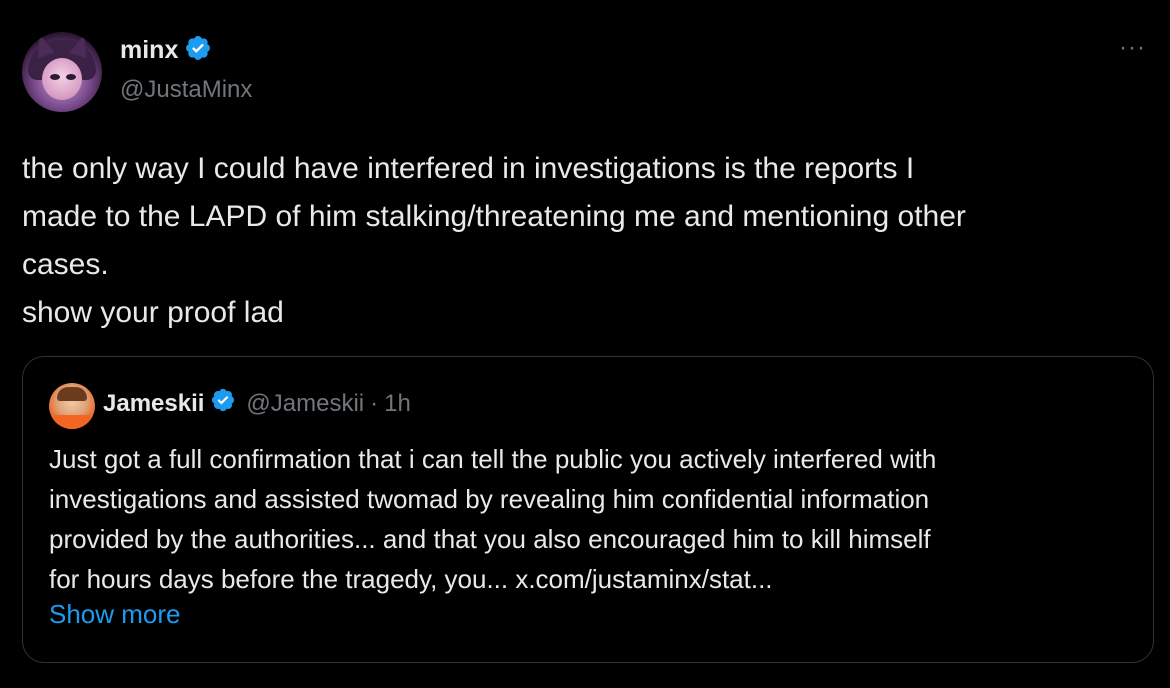 This screenshot has width=1170, height=688. What do you see at coordinates (305, 404) in the screenshot?
I see `quoted-author-handle: @Jameskii` at bounding box center [305, 404].